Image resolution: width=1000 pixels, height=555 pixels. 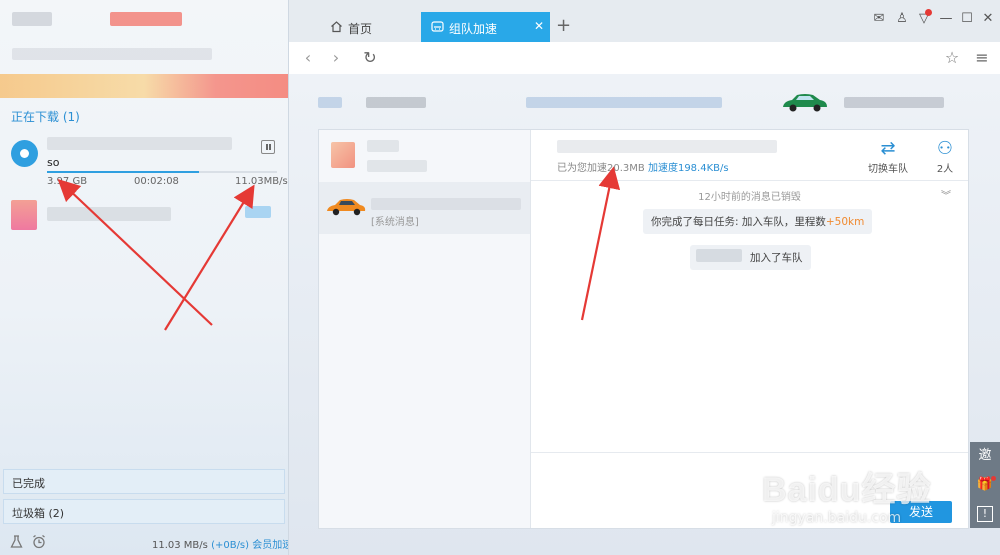 I want to click on accelerated-amount: 已为您加速20.3MB, so click(x=601, y=168).